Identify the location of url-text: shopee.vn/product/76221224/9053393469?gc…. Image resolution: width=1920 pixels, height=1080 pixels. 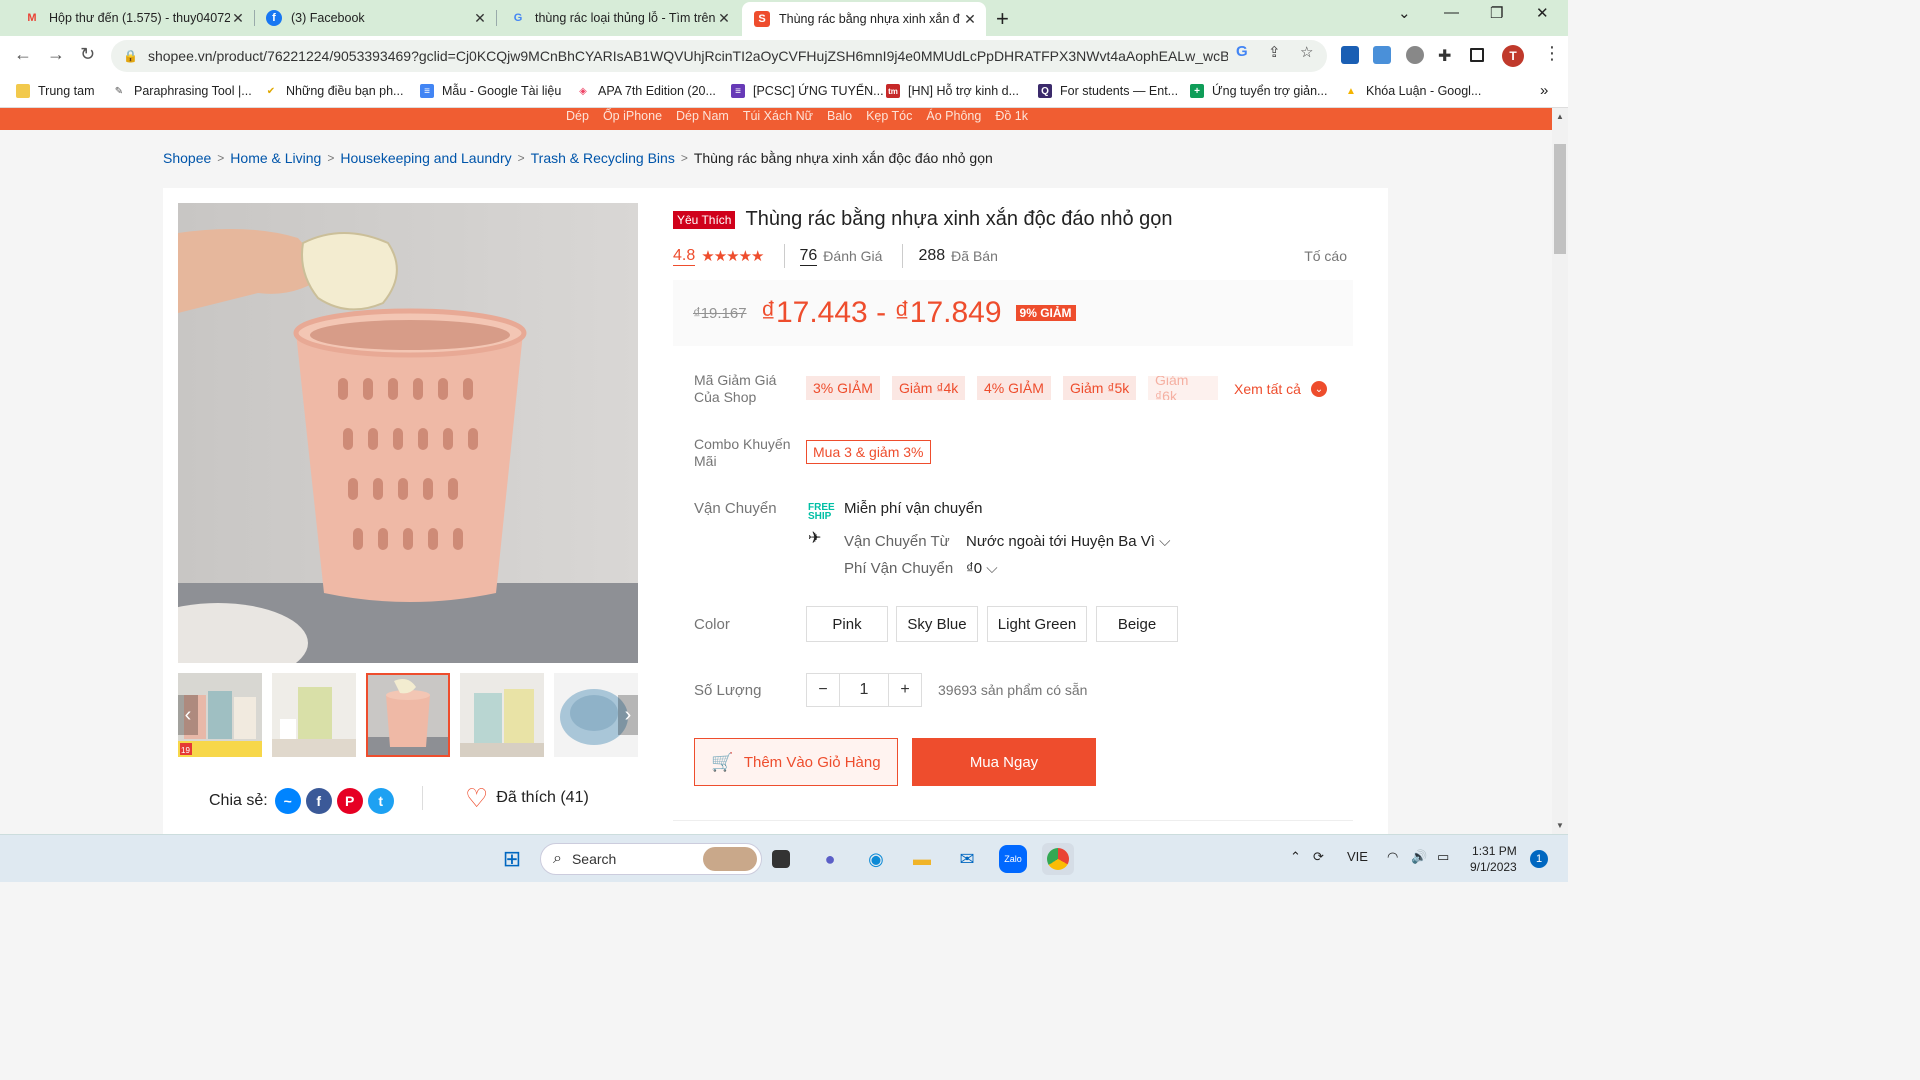
(688, 56).